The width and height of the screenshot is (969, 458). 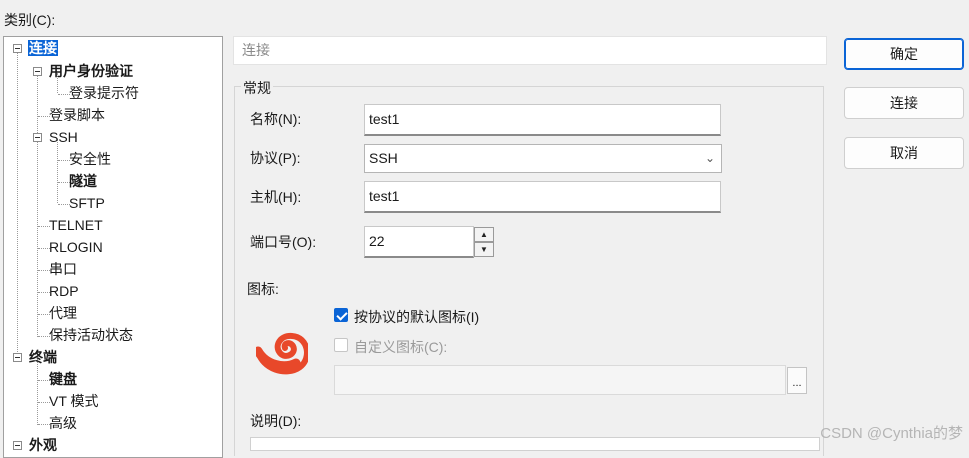 I want to click on tree-item-login-prompt: 登录提示符, so click(x=104, y=93).